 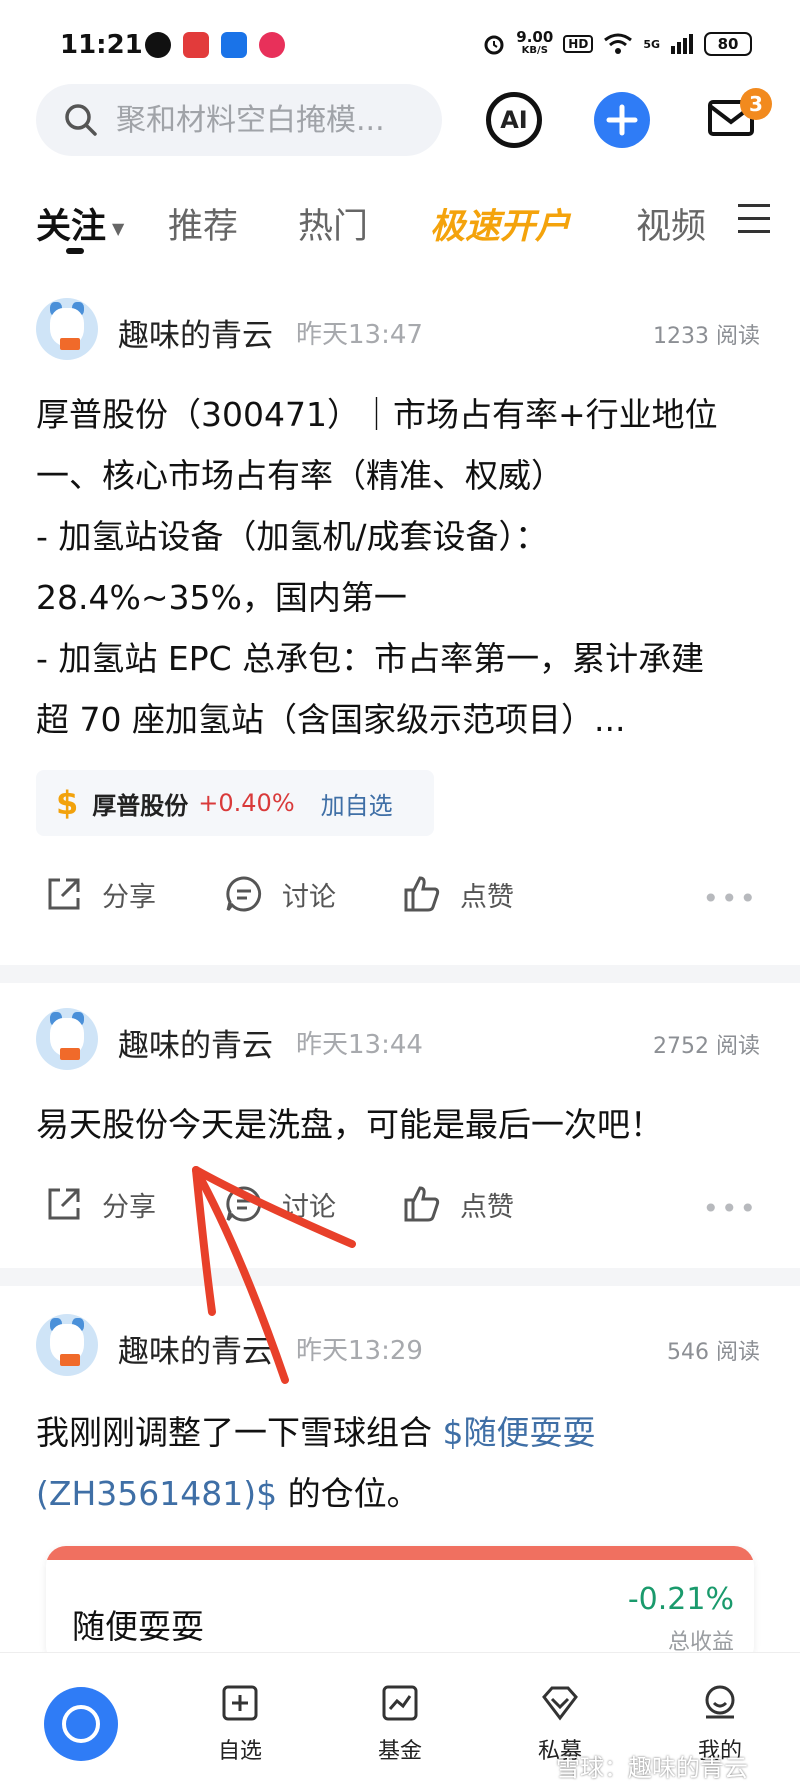 I want to click on search-input, so click(x=266, y=120).